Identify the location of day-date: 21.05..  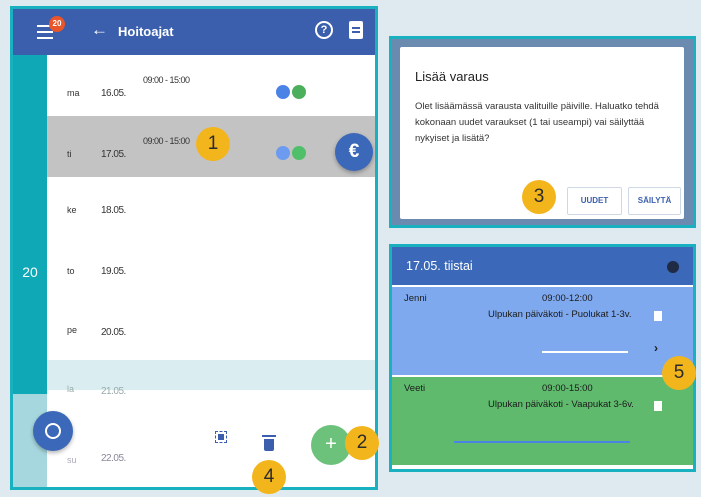
(113, 391).